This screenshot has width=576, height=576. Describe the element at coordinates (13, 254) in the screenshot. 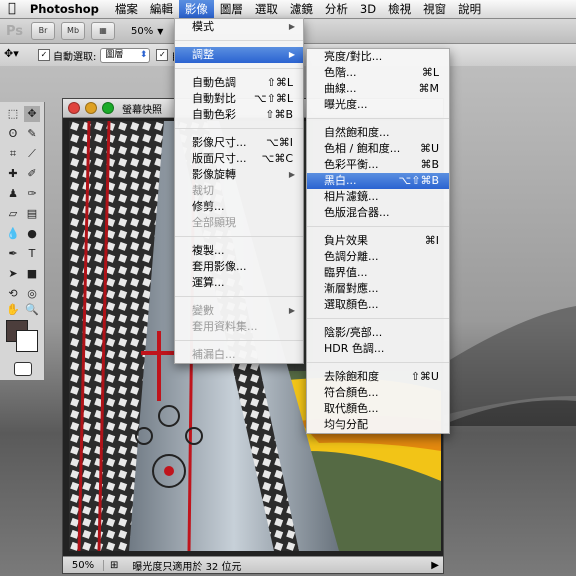

I see `pen-tool-icon: ✒` at that location.